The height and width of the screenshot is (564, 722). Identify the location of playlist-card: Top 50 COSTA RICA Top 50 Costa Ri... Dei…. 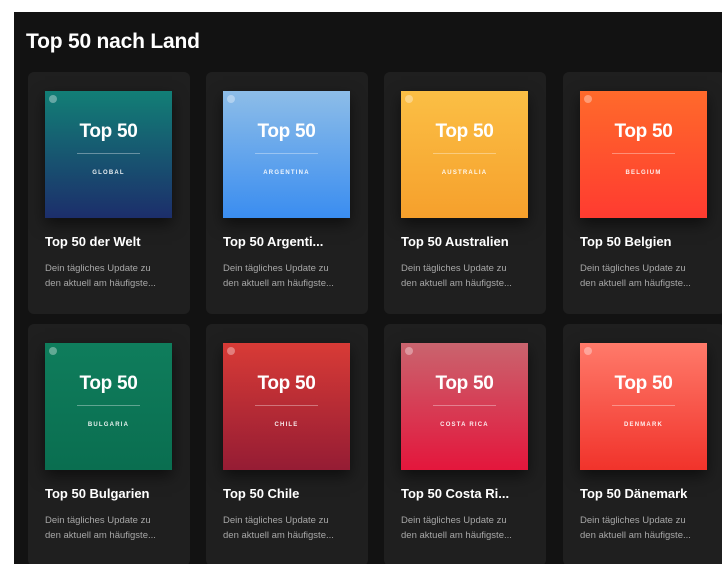
(465, 444).